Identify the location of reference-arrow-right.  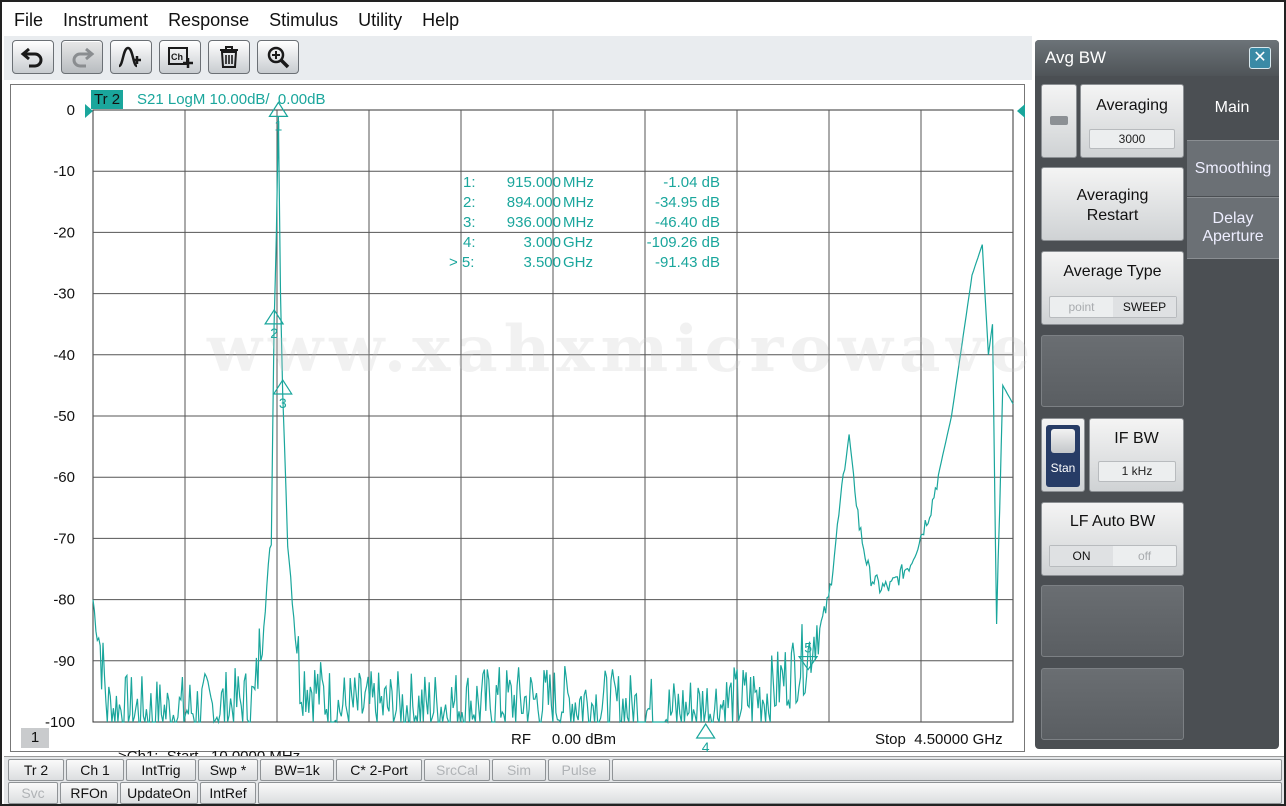
(1021, 111).